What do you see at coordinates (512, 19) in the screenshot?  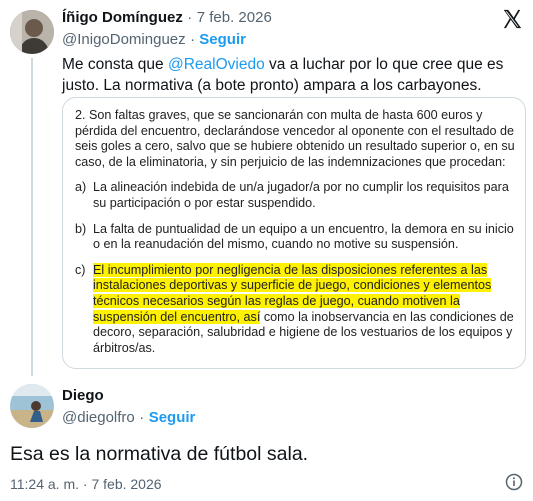 I see `x-logo-icon` at bounding box center [512, 19].